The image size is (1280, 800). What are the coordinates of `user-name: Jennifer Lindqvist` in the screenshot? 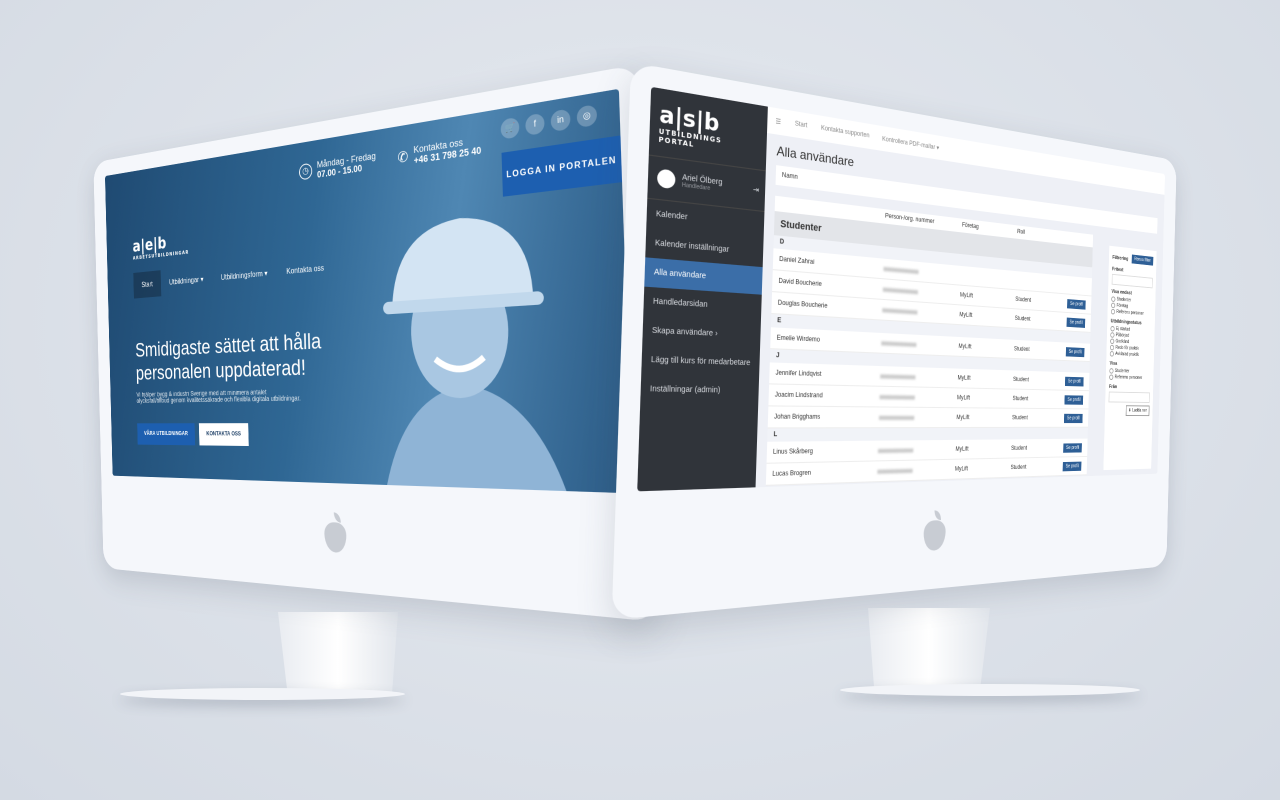 It's located at (827, 374).